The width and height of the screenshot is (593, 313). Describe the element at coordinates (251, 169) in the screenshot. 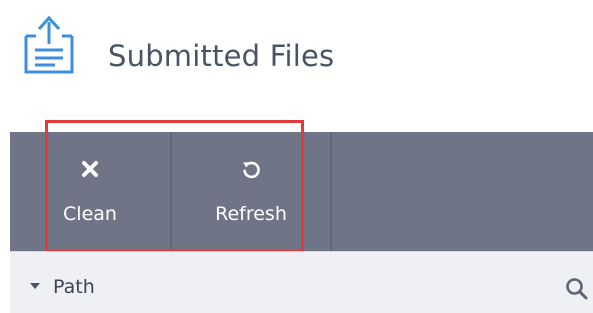

I see `refresh-icon` at that location.